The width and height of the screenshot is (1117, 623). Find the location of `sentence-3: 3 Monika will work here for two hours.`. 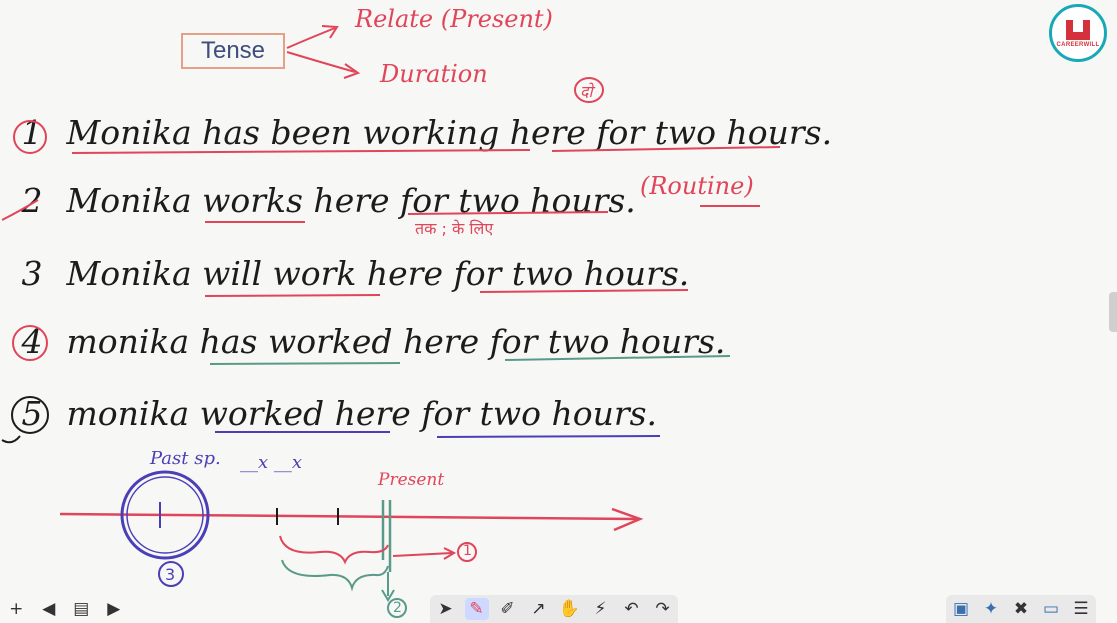

sentence-3: 3 Monika will work here for two hours. is located at coordinates (349, 273).